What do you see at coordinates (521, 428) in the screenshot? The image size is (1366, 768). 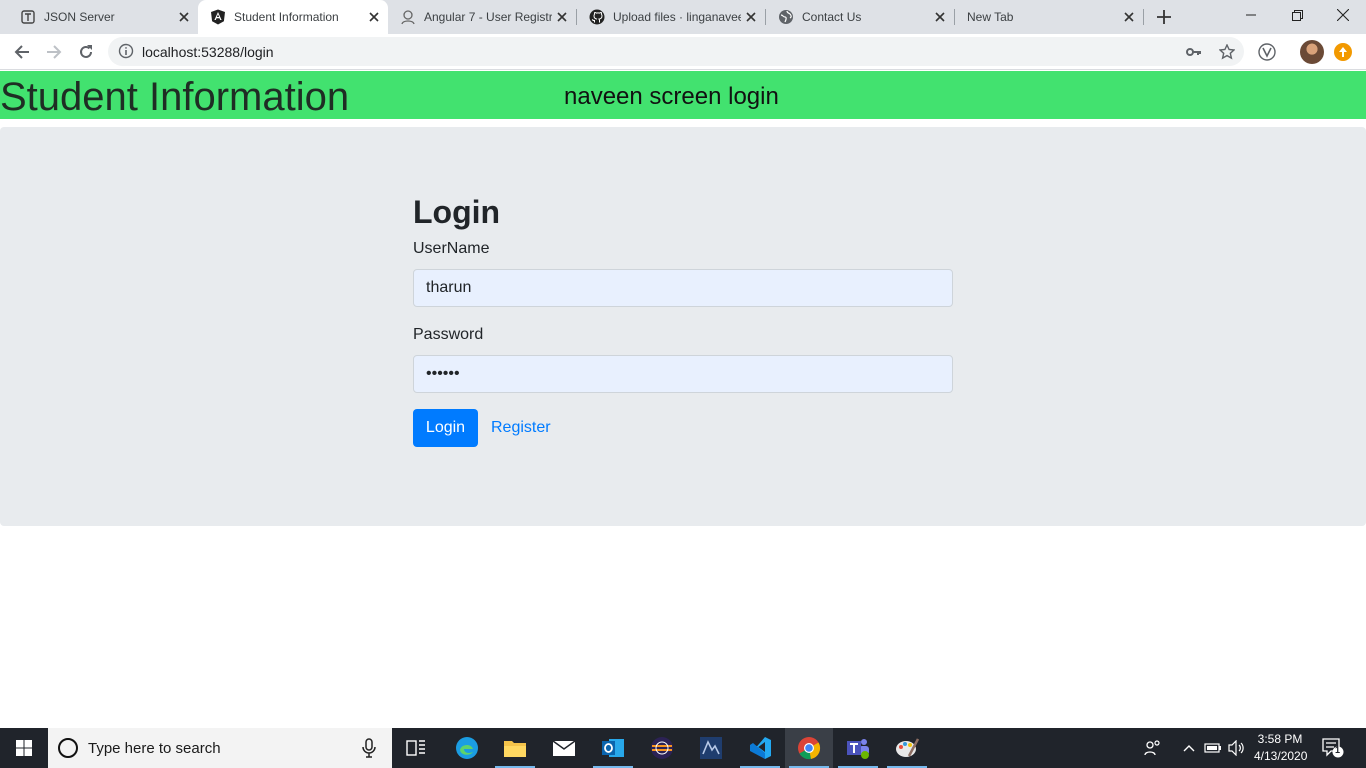 I see `register-link: Register` at bounding box center [521, 428].